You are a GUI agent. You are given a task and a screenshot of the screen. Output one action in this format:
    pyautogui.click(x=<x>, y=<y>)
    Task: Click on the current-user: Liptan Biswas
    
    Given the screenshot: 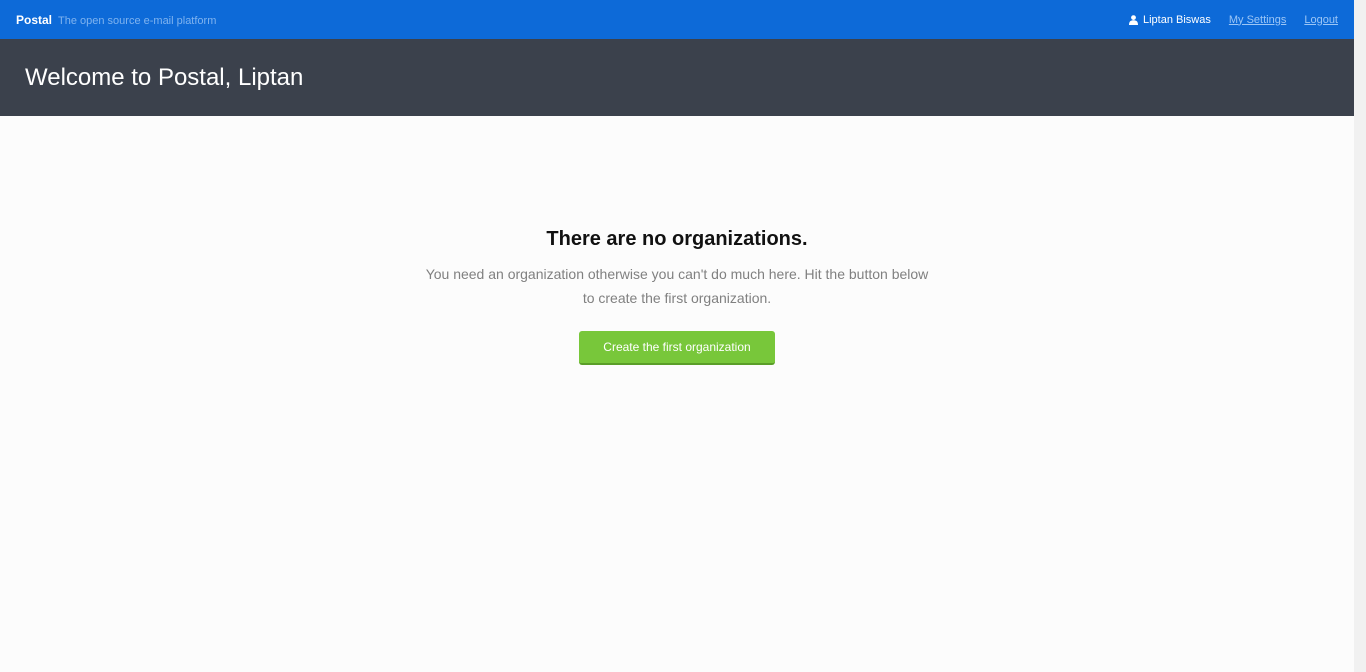 What is the action you would take?
    pyautogui.click(x=1170, y=20)
    